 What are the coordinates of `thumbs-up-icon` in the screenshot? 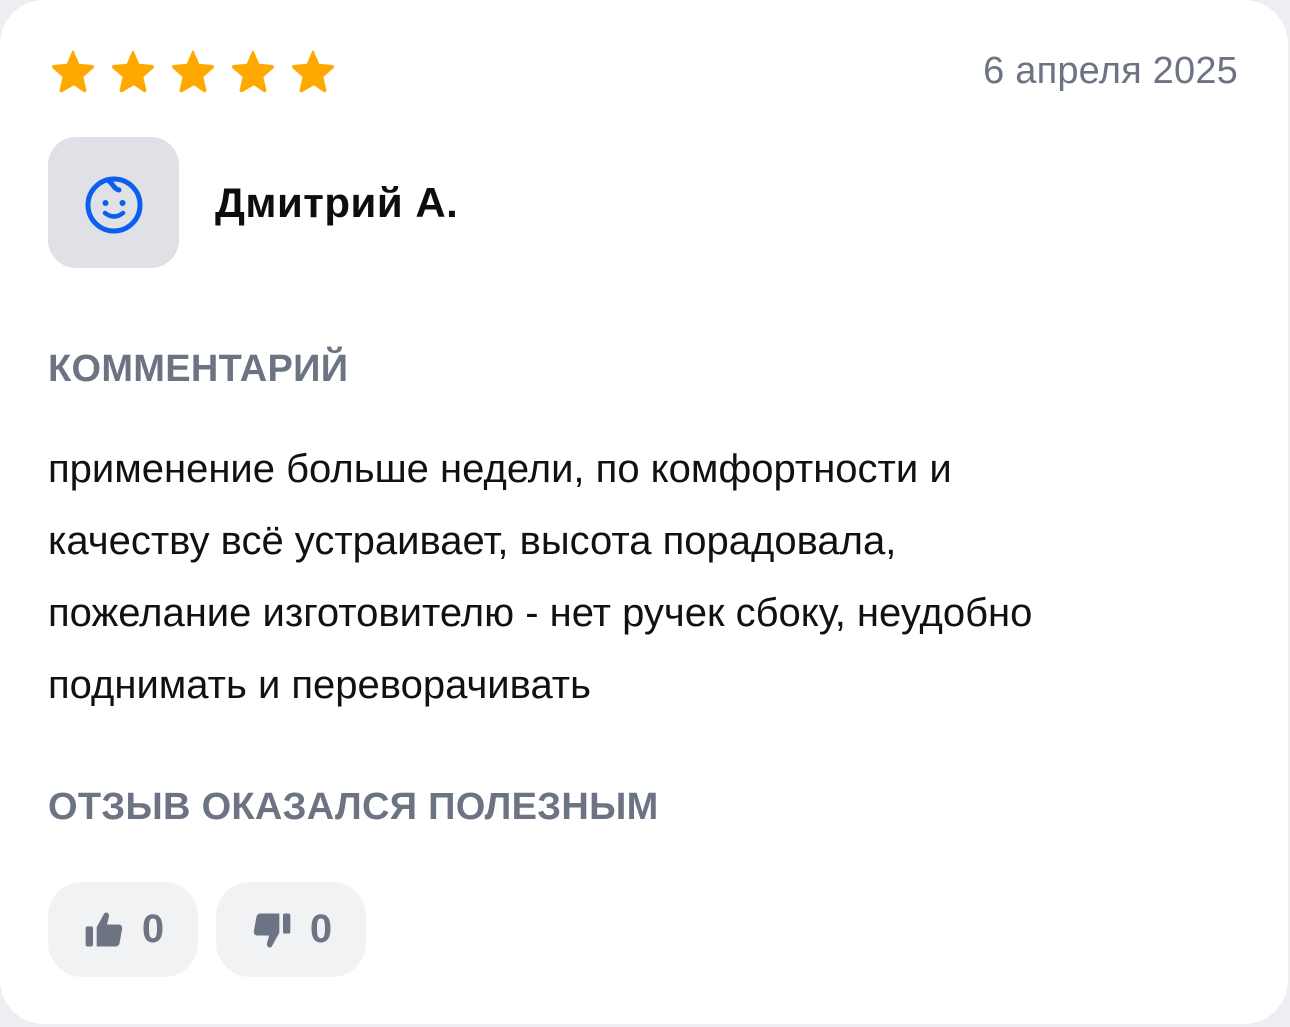 It's located at (104, 928).